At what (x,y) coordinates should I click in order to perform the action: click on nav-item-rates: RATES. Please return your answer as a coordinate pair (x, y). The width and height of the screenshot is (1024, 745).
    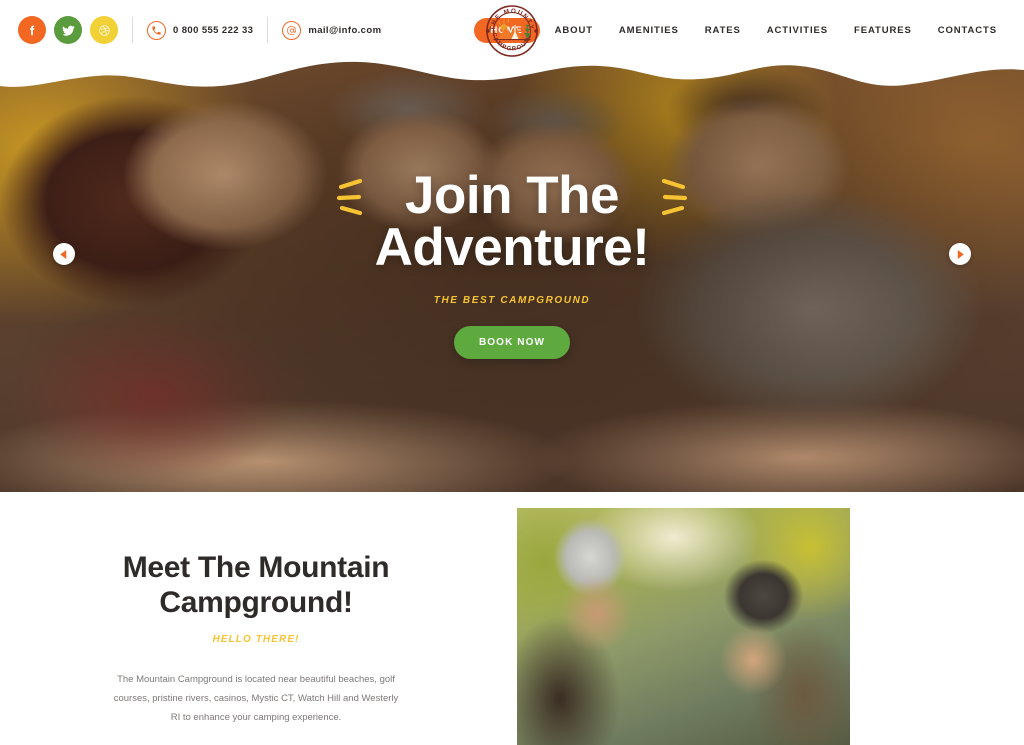
    Looking at the image, I should click on (723, 30).